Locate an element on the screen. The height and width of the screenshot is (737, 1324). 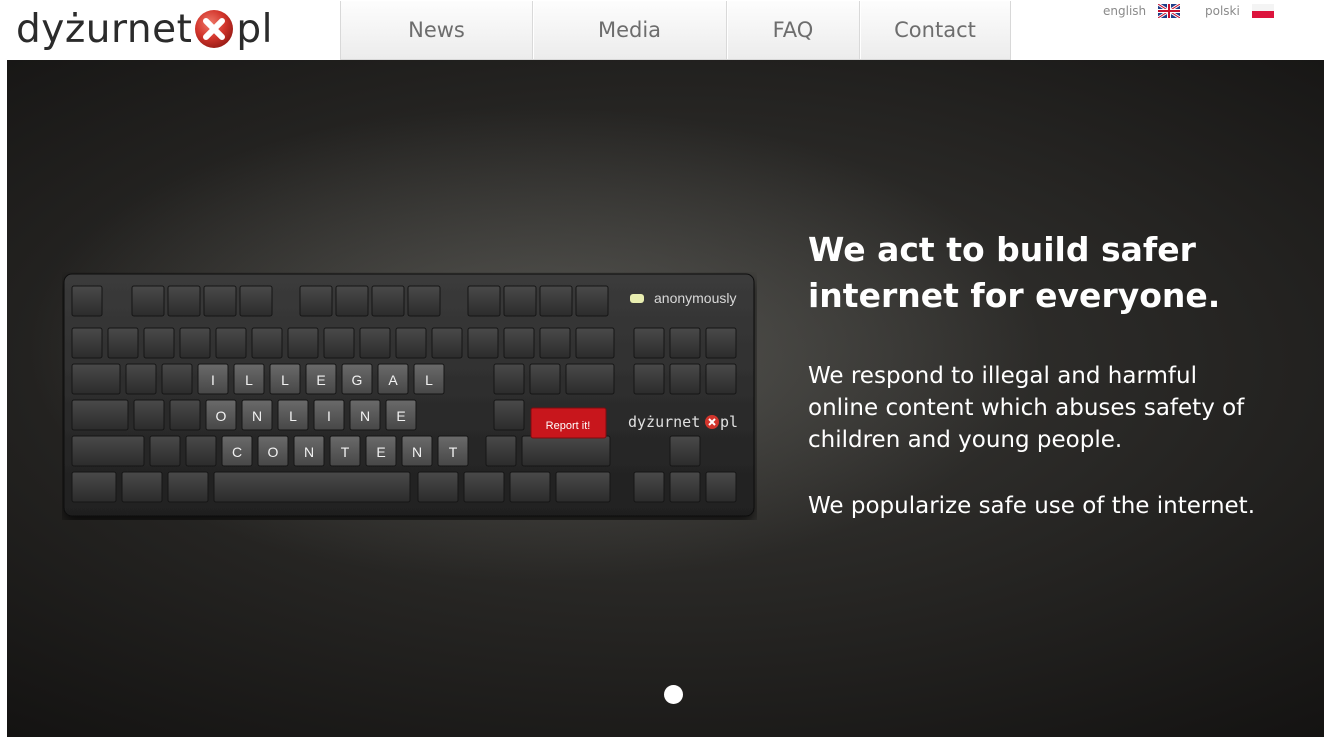
hero-headline-line2: internet for everyone. is located at coordinates (1014, 295).